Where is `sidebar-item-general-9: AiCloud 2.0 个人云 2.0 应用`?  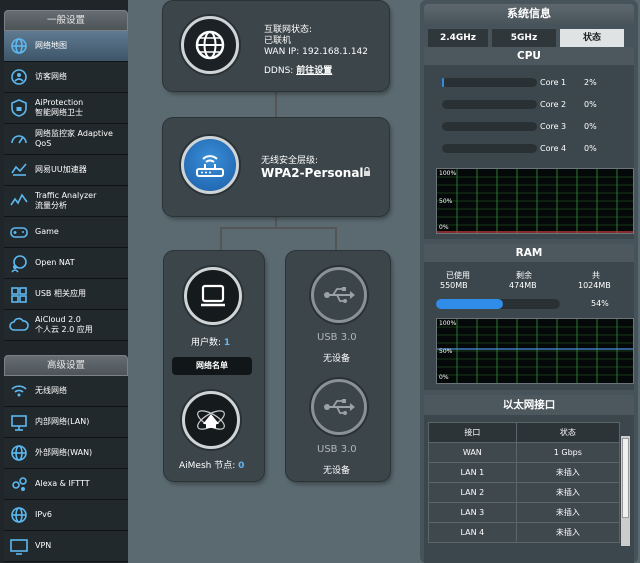 sidebar-item-general-9: AiCloud 2.0 个人云 2.0 应用 is located at coordinates (66, 325).